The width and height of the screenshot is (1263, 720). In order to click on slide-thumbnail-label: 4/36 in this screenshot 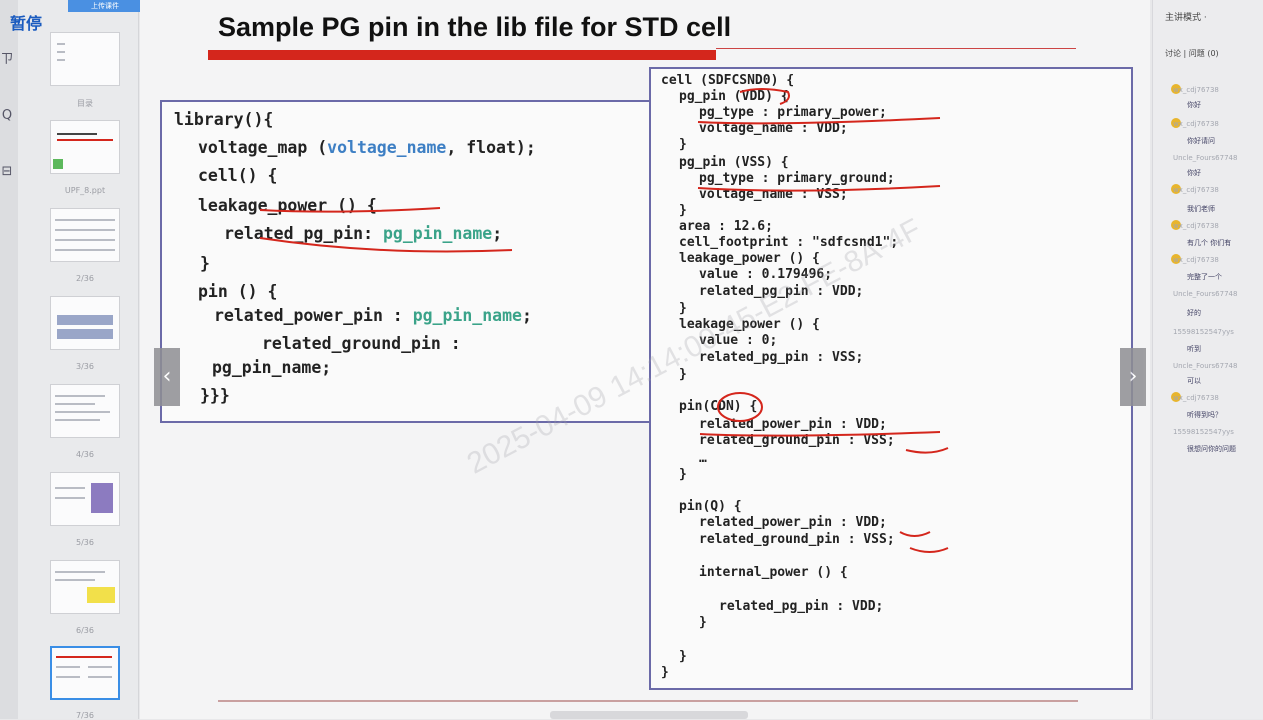, I will do `click(85, 454)`.